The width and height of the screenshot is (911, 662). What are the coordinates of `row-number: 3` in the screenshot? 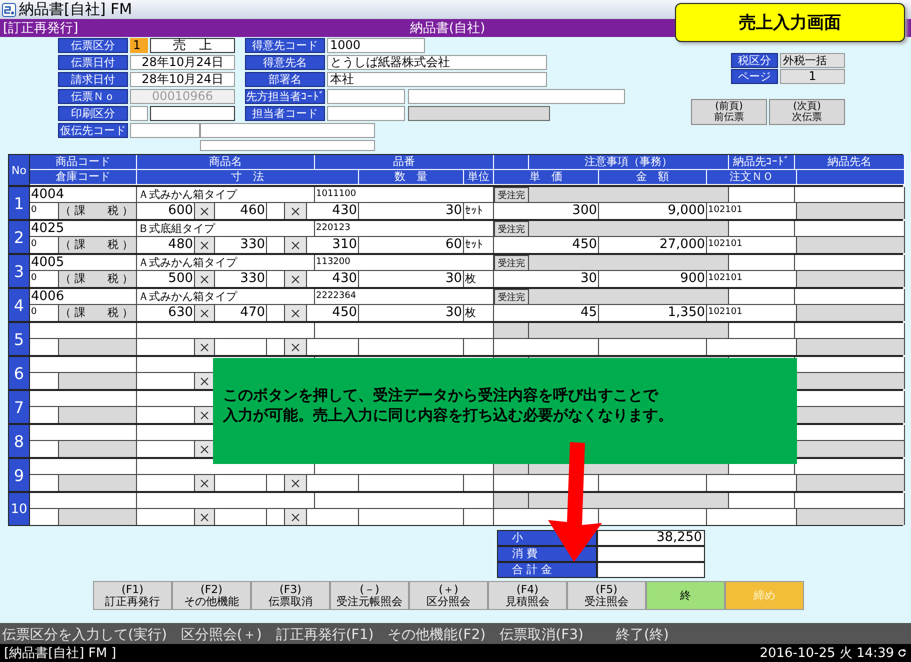 It's located at (19, 271).